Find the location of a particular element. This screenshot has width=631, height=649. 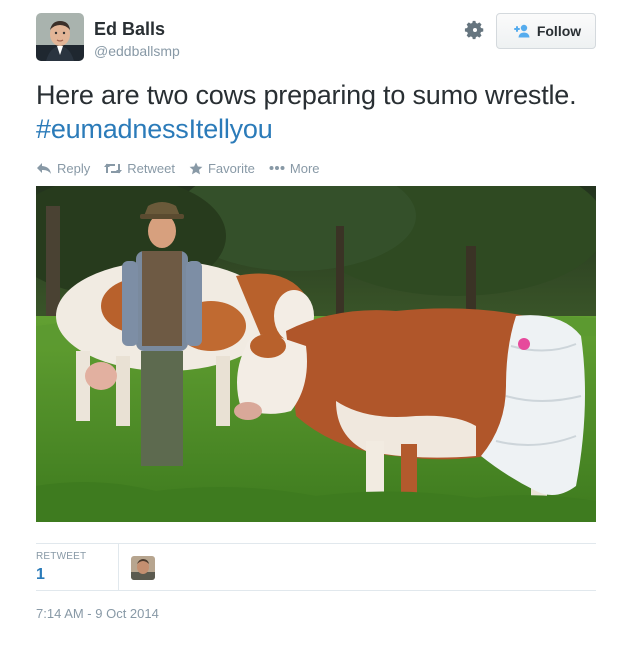

tweet-actions: Reply Retweet Favorite More is located at coordinates (185, 168).